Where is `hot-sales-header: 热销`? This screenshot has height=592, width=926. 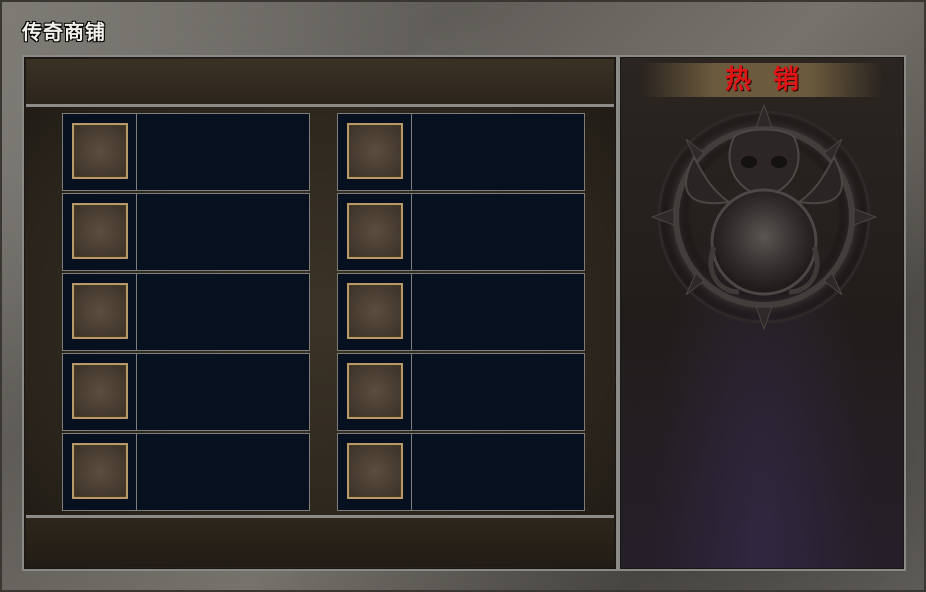
hot-sales-header: 热销 is located at coordinates (762, 80).